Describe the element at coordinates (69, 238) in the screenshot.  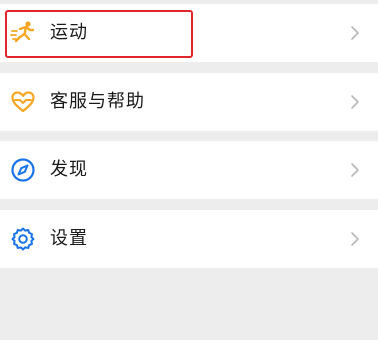
I see `menu-item-label: 设置` at that location.